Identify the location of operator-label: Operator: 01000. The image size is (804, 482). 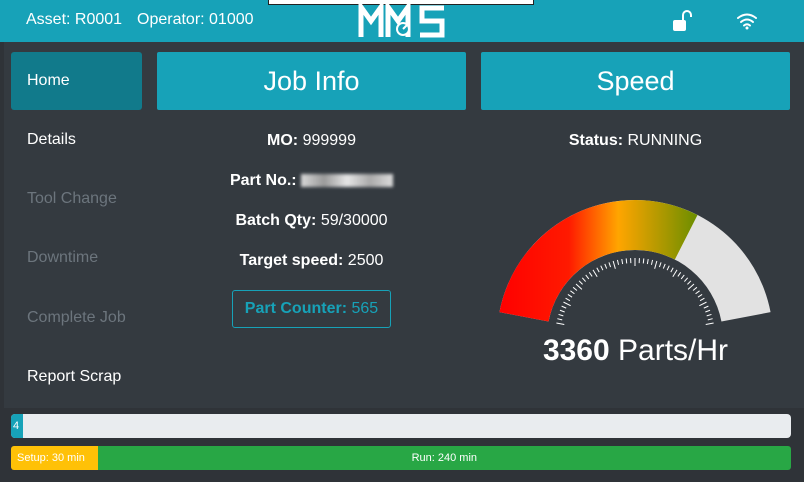
(195, 19).